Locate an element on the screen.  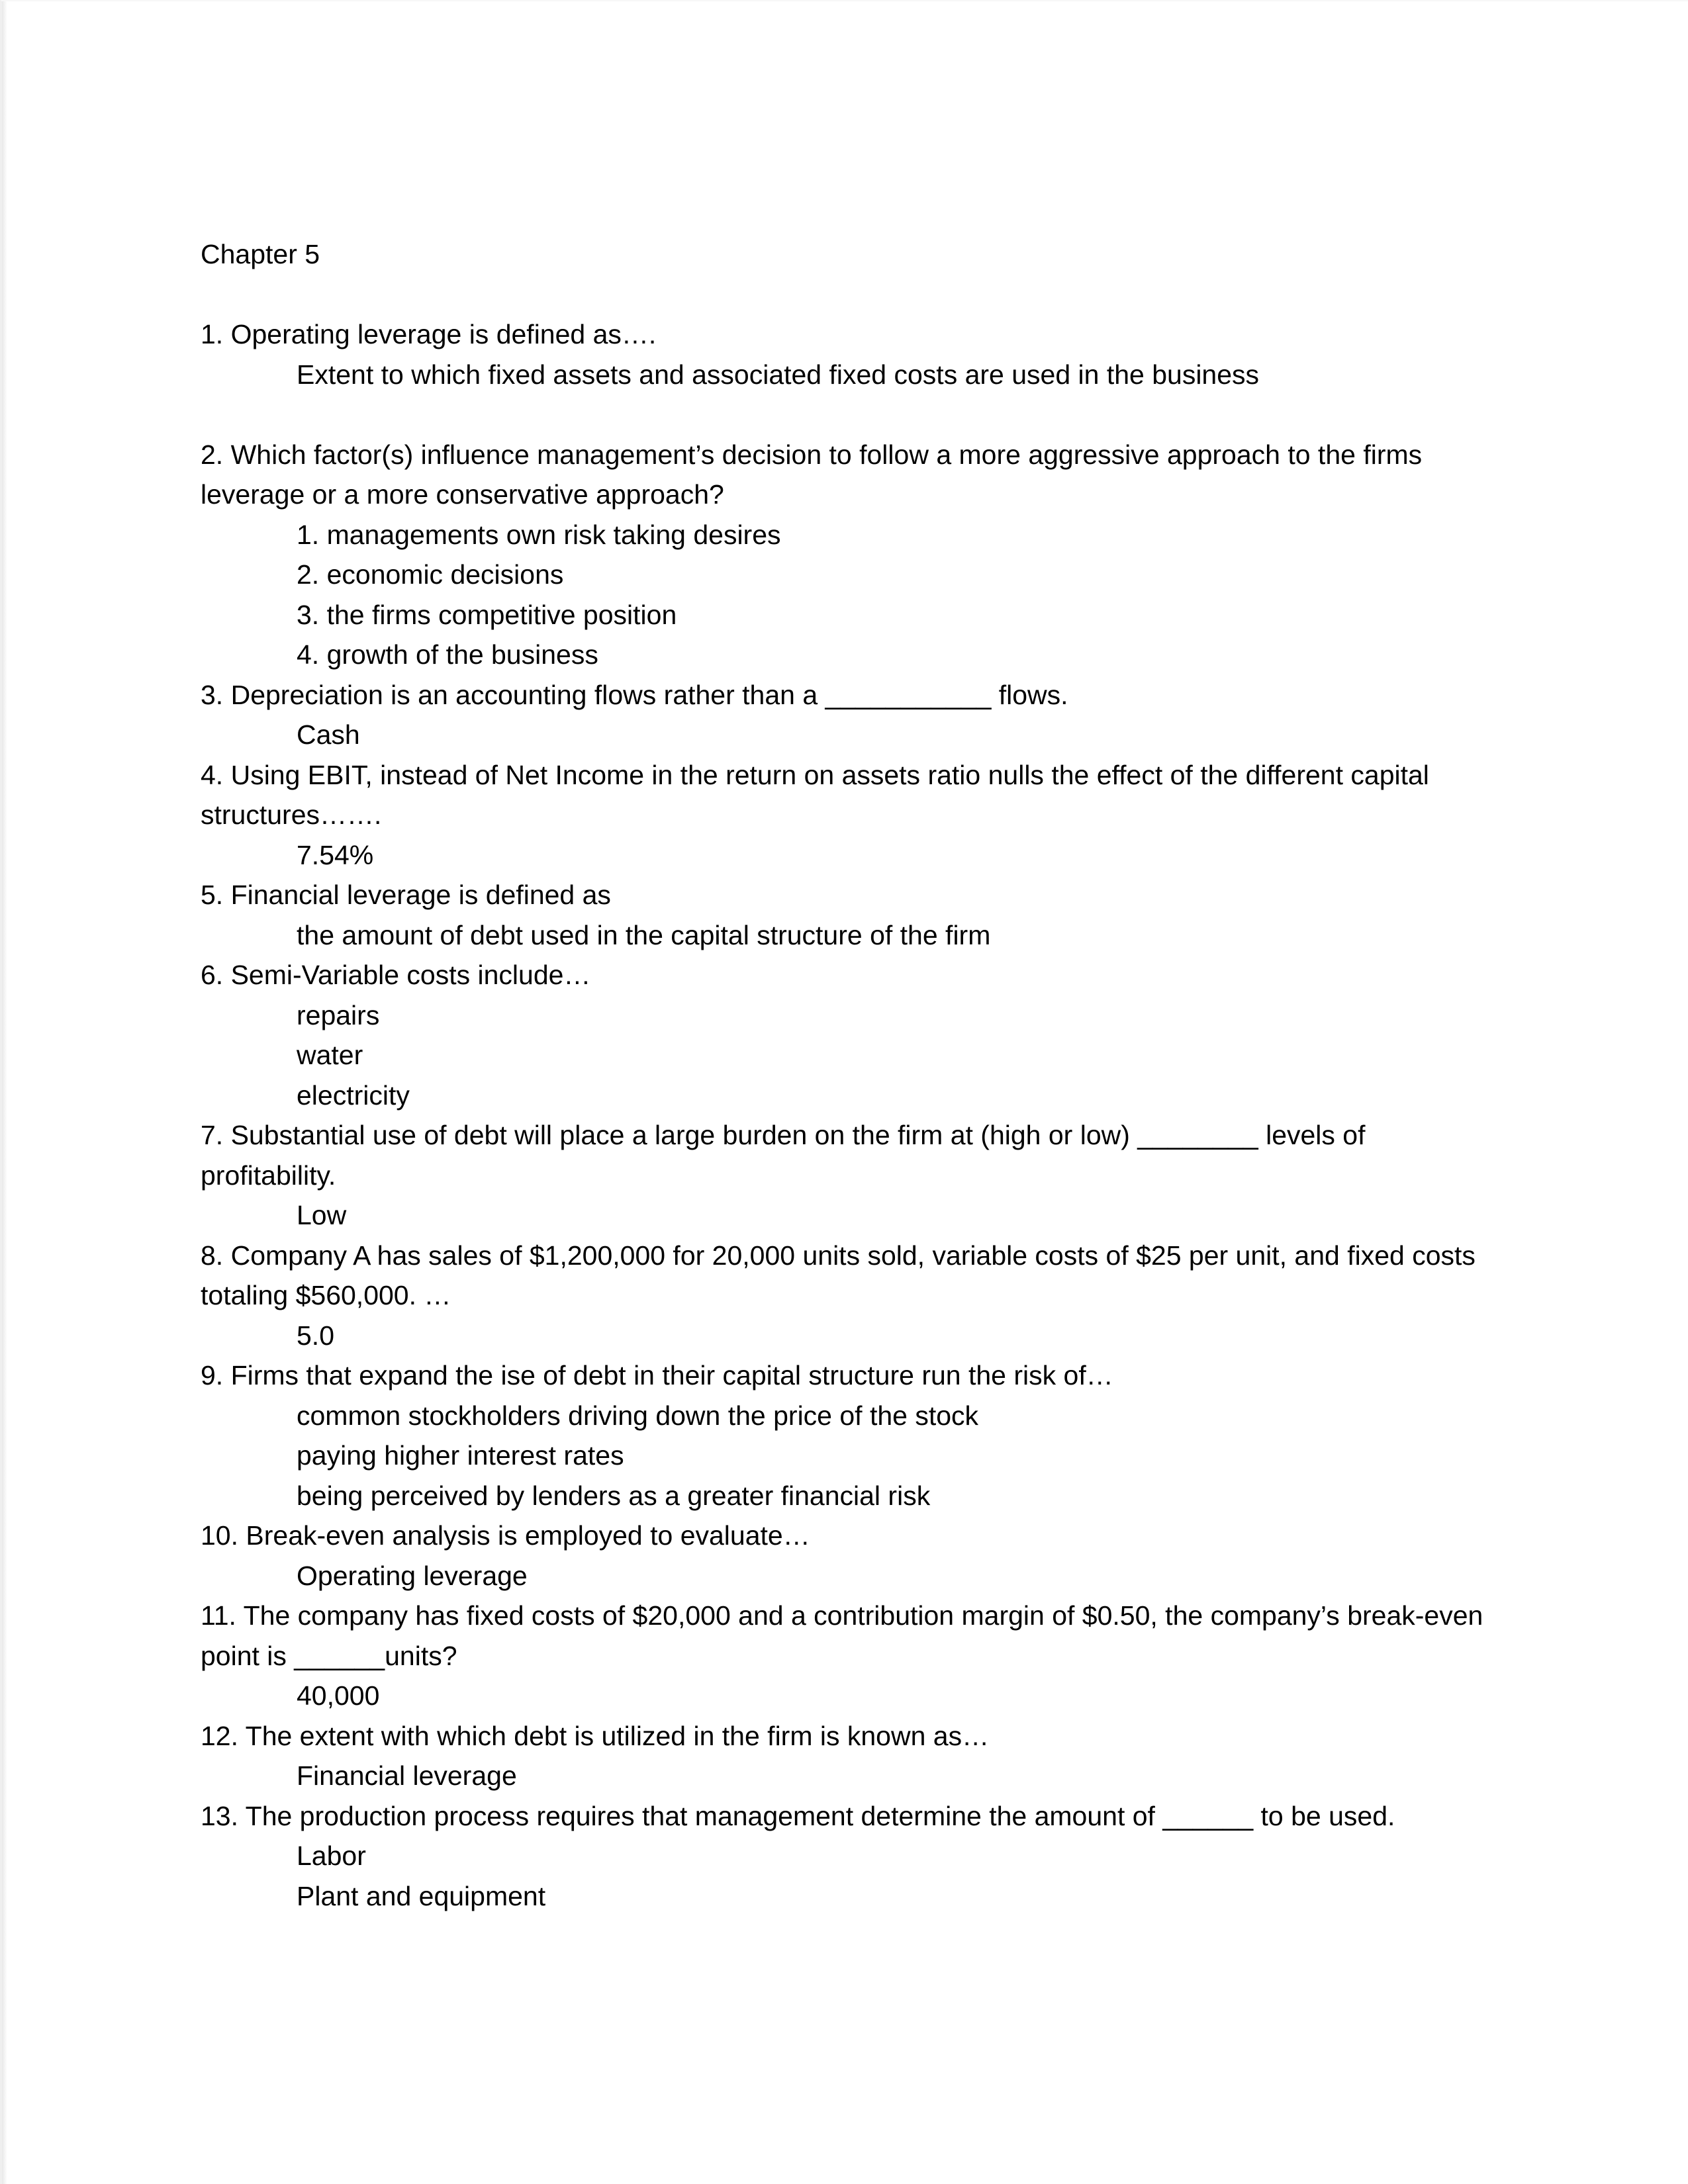
answer-line: water is located at coordinates (330, 1055).